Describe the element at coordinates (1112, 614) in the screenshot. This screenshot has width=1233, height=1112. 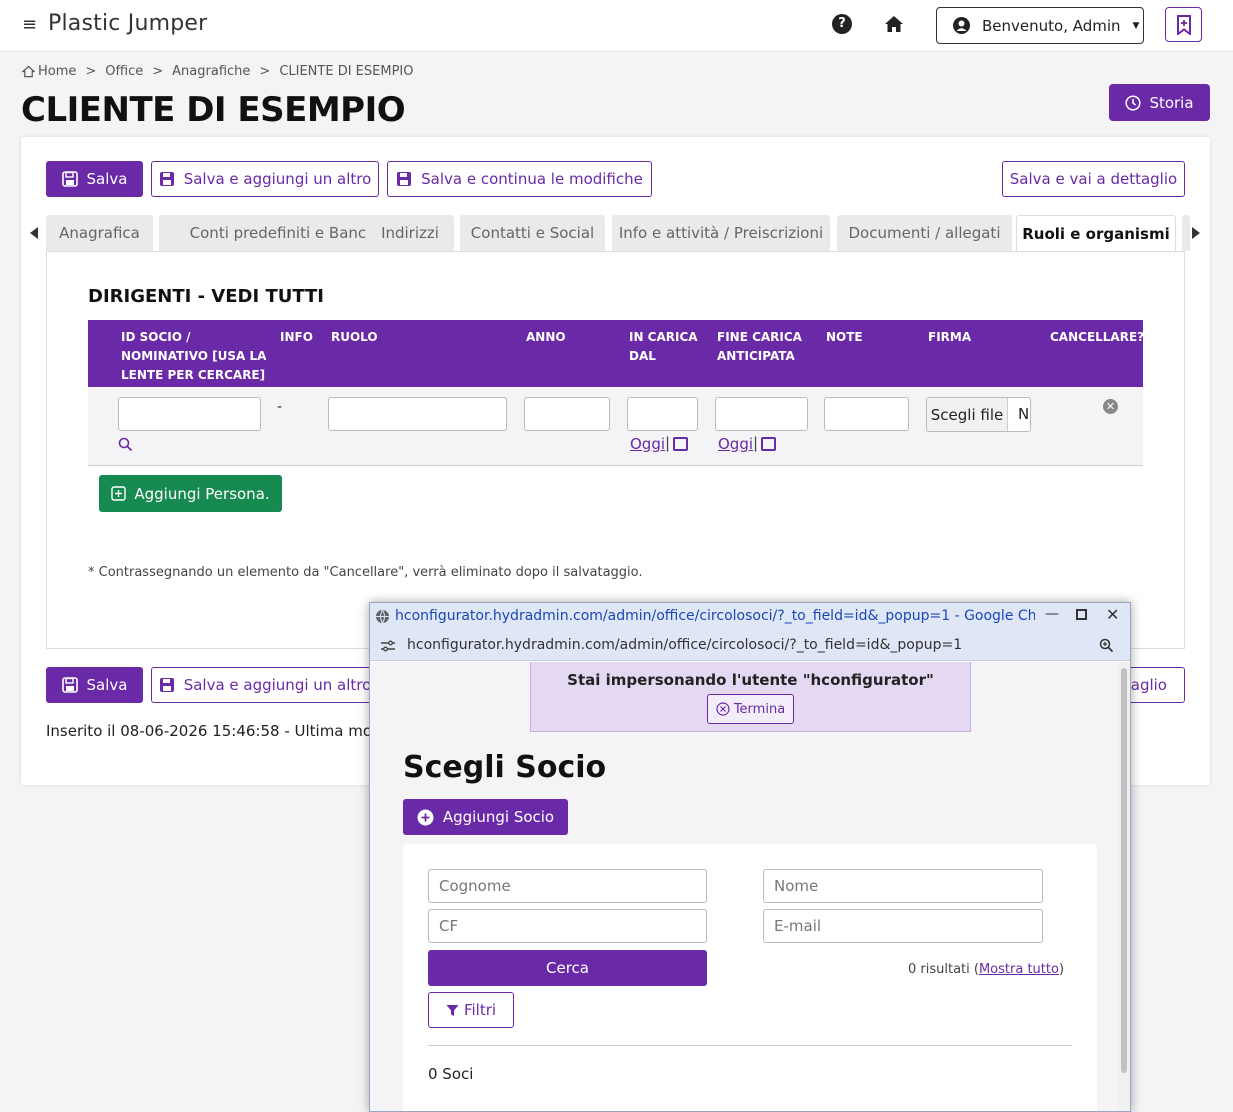
I see `close-icon: ✕` at that location.